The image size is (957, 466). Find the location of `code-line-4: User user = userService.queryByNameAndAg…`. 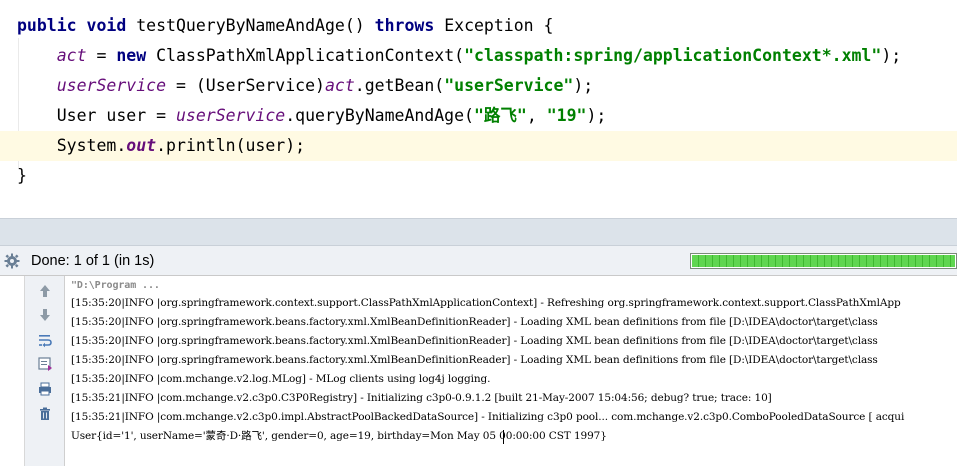

code-line-4: User user = userService.queryByNameAndAg… is located at coordinates (478, 116).